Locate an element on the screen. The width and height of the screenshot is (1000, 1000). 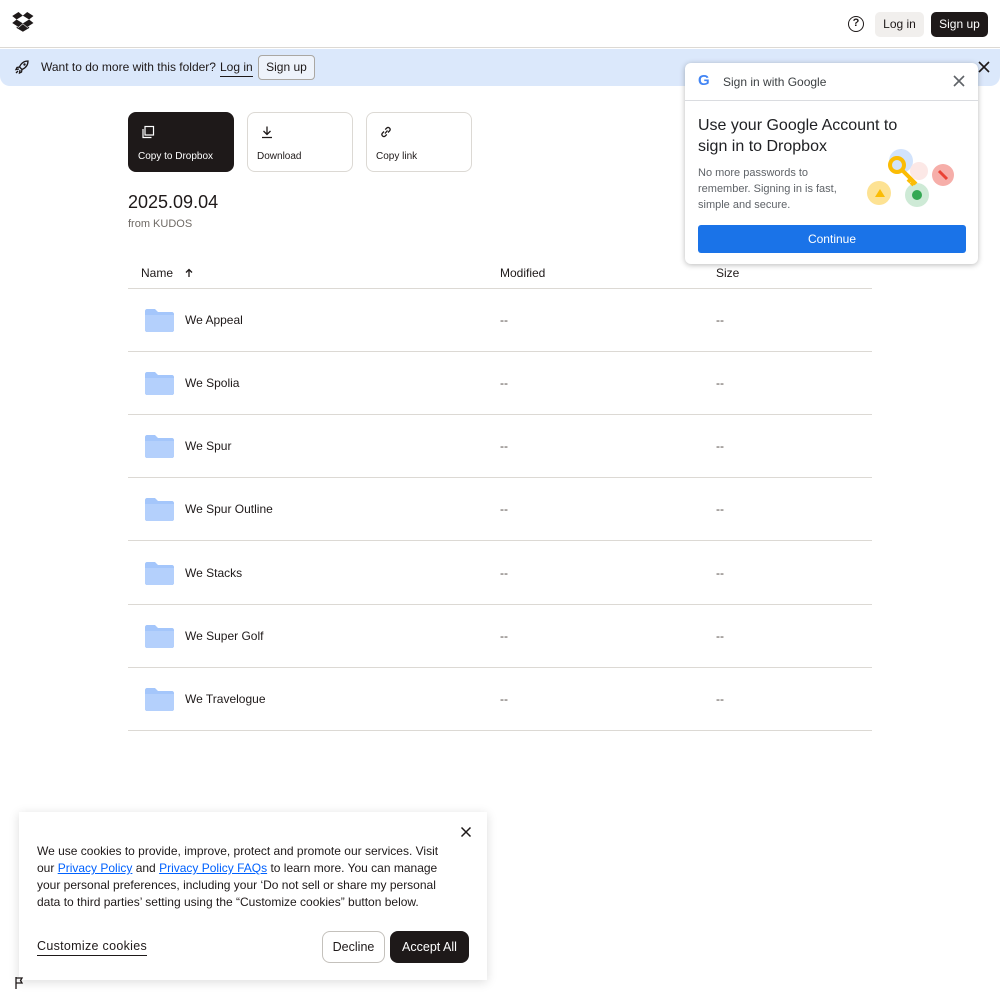
folder-owner: from KUDOS is located at coordinates (160, 224).